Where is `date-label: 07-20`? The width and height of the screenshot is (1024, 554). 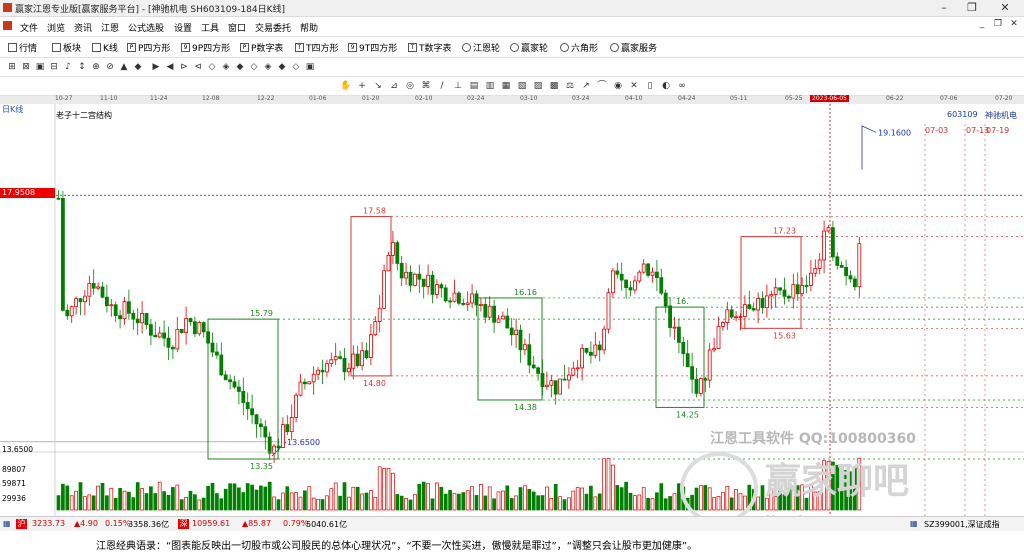 date-label: 07-20 is located at coordinates (1004, 98).